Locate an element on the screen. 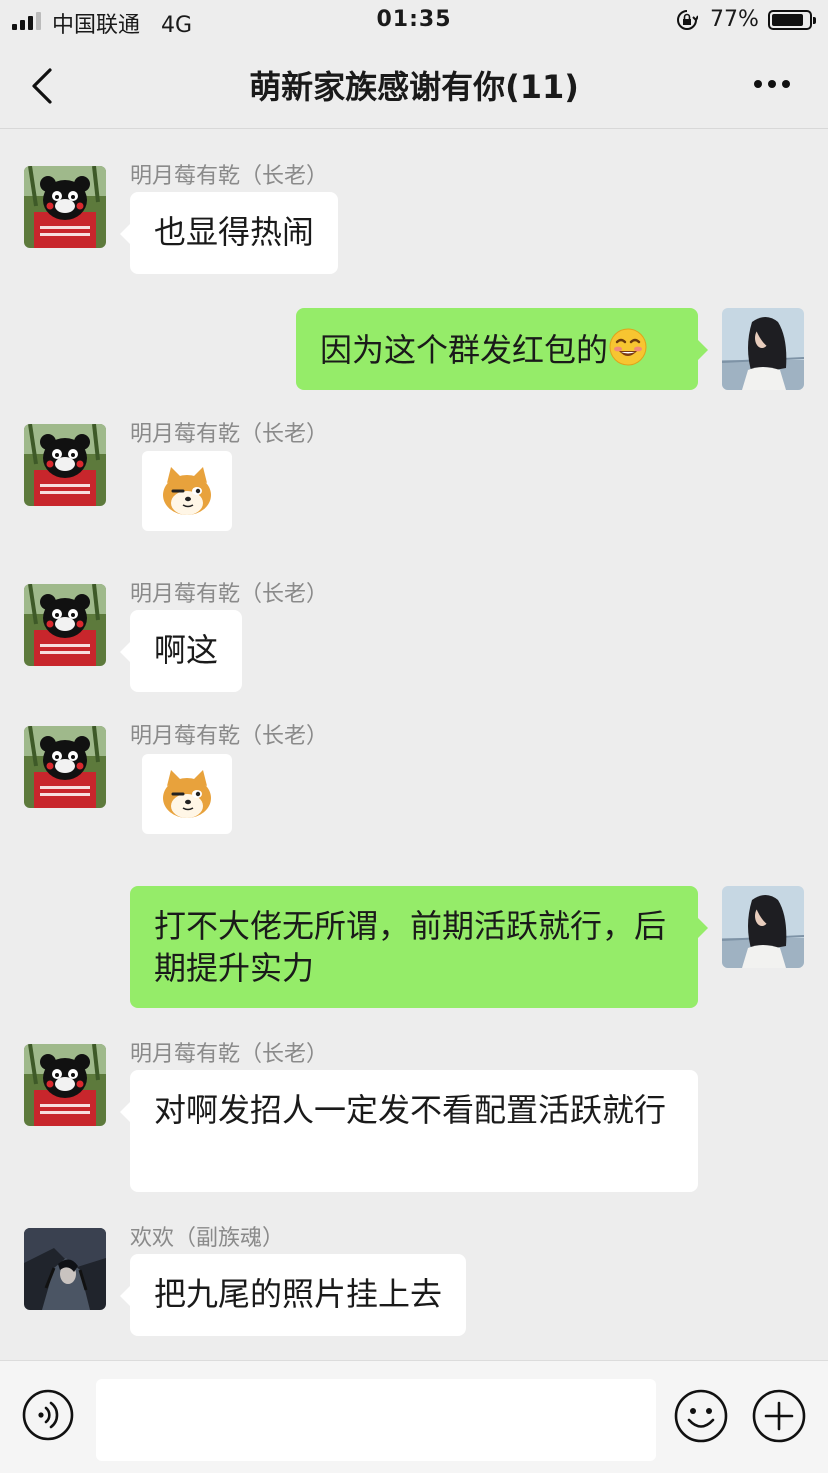  input-bar is located at coordinates (414, 1416).